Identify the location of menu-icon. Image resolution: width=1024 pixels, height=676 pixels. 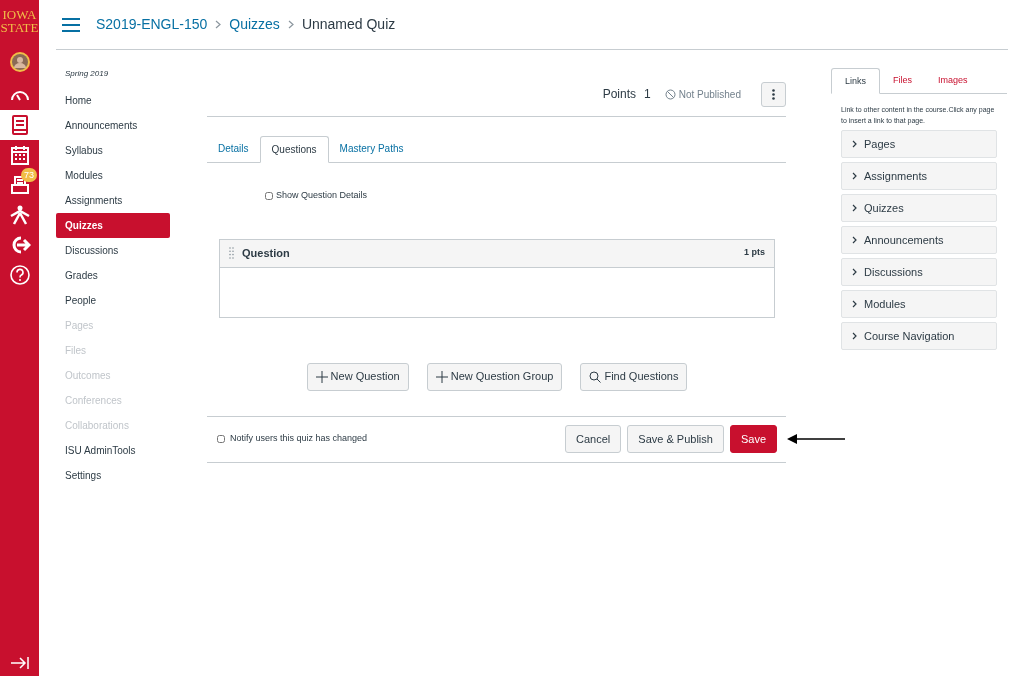
(71, 24).